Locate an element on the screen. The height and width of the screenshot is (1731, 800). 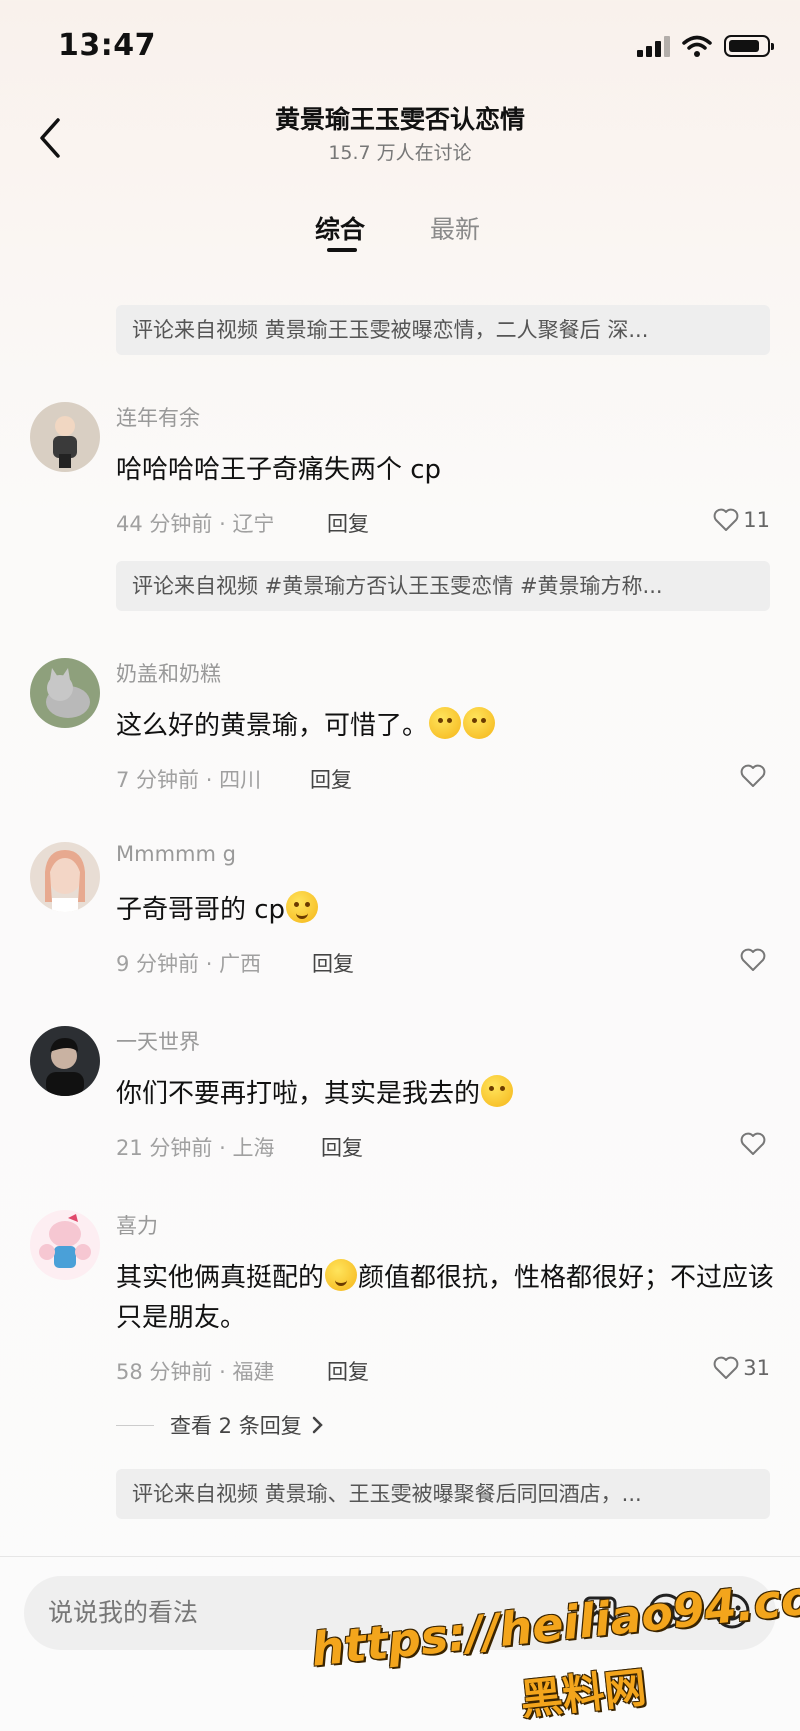
username: 奶盖和奶糕 is located at coordinates (168, 673).